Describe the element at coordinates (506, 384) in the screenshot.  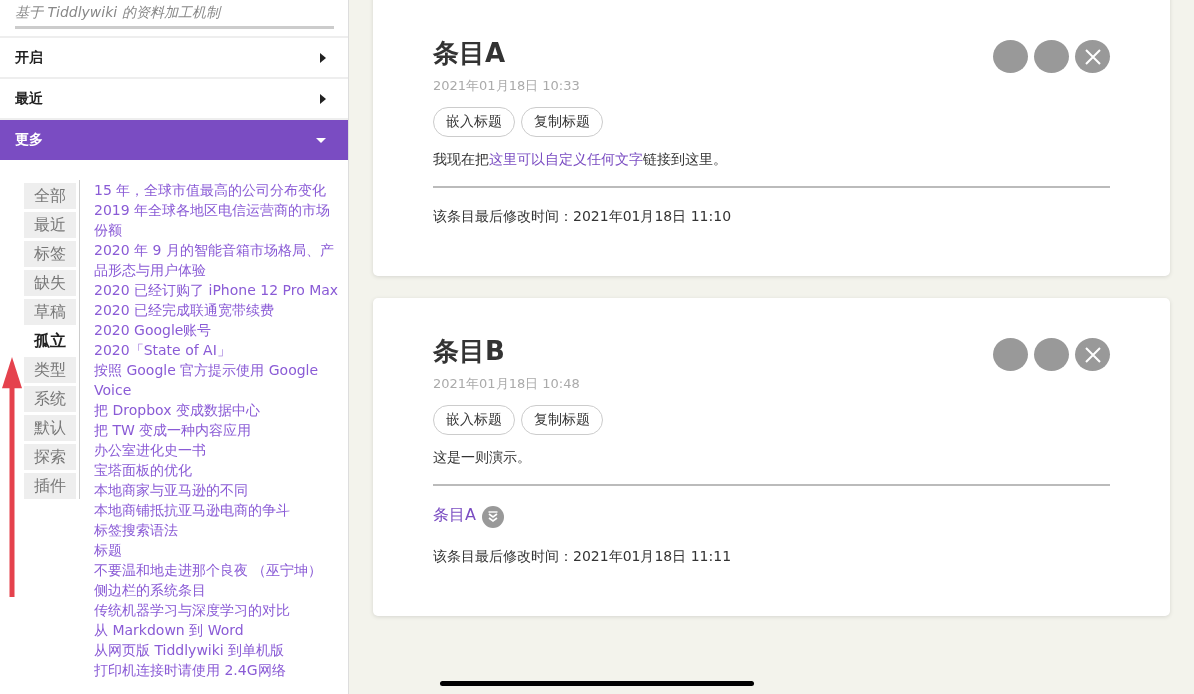
I see `tiddler-date: 2021年01月18日 10:48` at that location.